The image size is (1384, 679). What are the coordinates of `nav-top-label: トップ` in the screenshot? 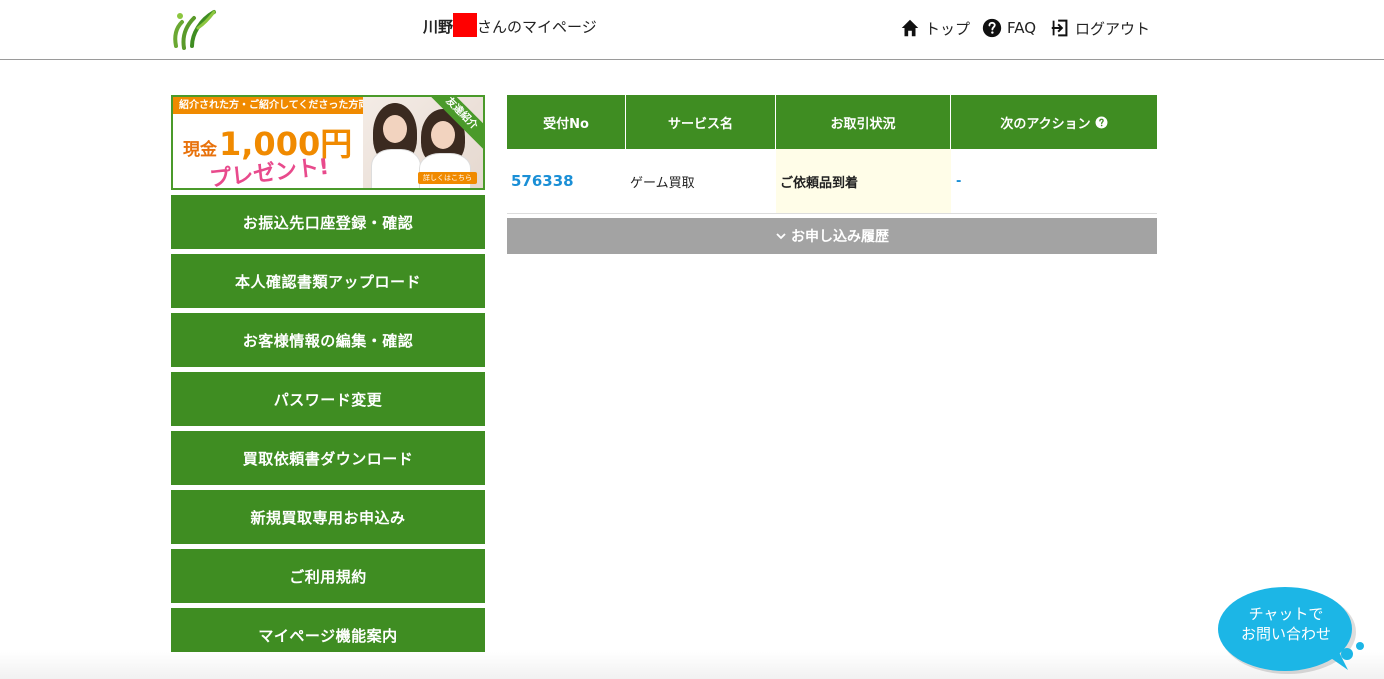 It's located at (948, 28).